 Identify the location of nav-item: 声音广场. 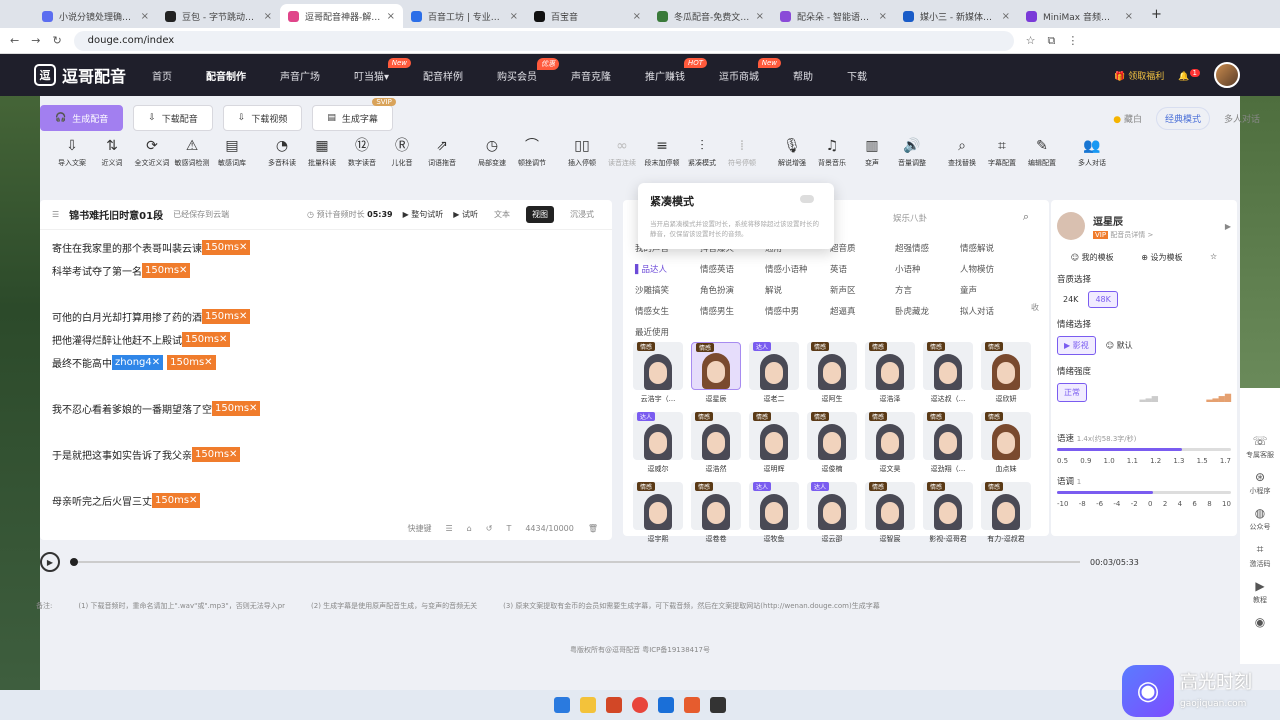
(300, 75).